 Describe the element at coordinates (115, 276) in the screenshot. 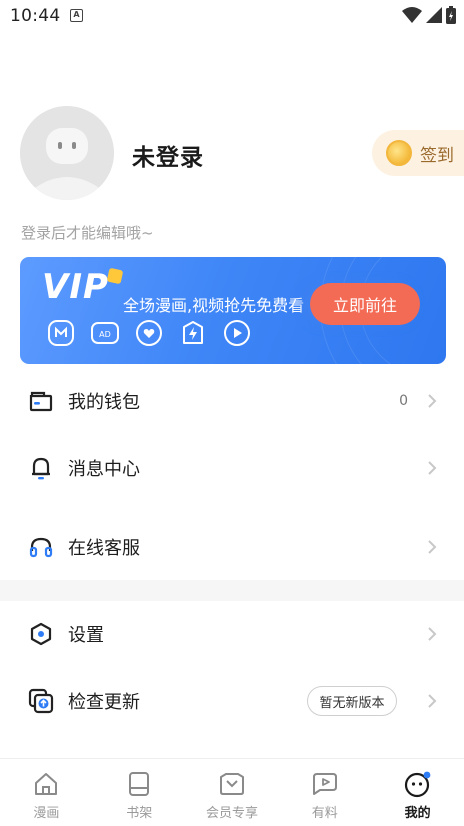

I see `vip-crown-icon` at that location.